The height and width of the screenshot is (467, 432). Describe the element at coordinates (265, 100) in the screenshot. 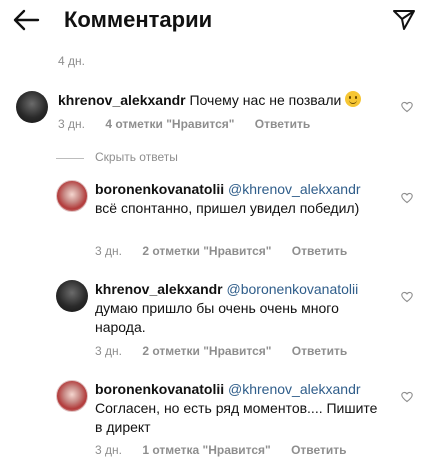

I see `comment-body: Почему нас не позвали` at that location.